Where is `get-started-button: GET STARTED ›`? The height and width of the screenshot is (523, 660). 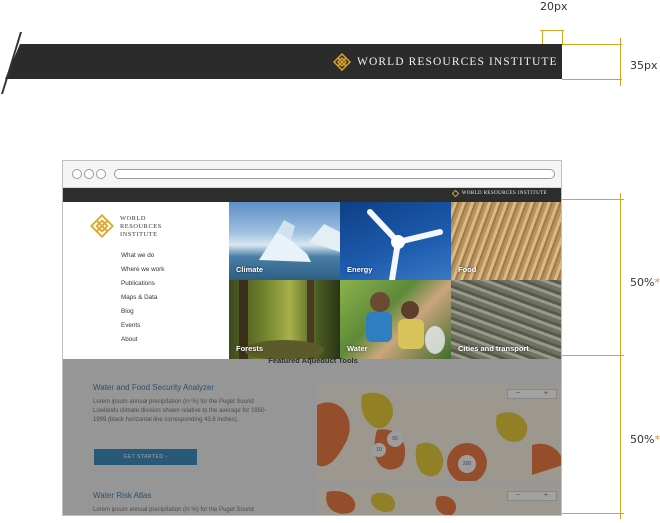
get-started-button: GET STARTED › is located at coordinates (145, 457).